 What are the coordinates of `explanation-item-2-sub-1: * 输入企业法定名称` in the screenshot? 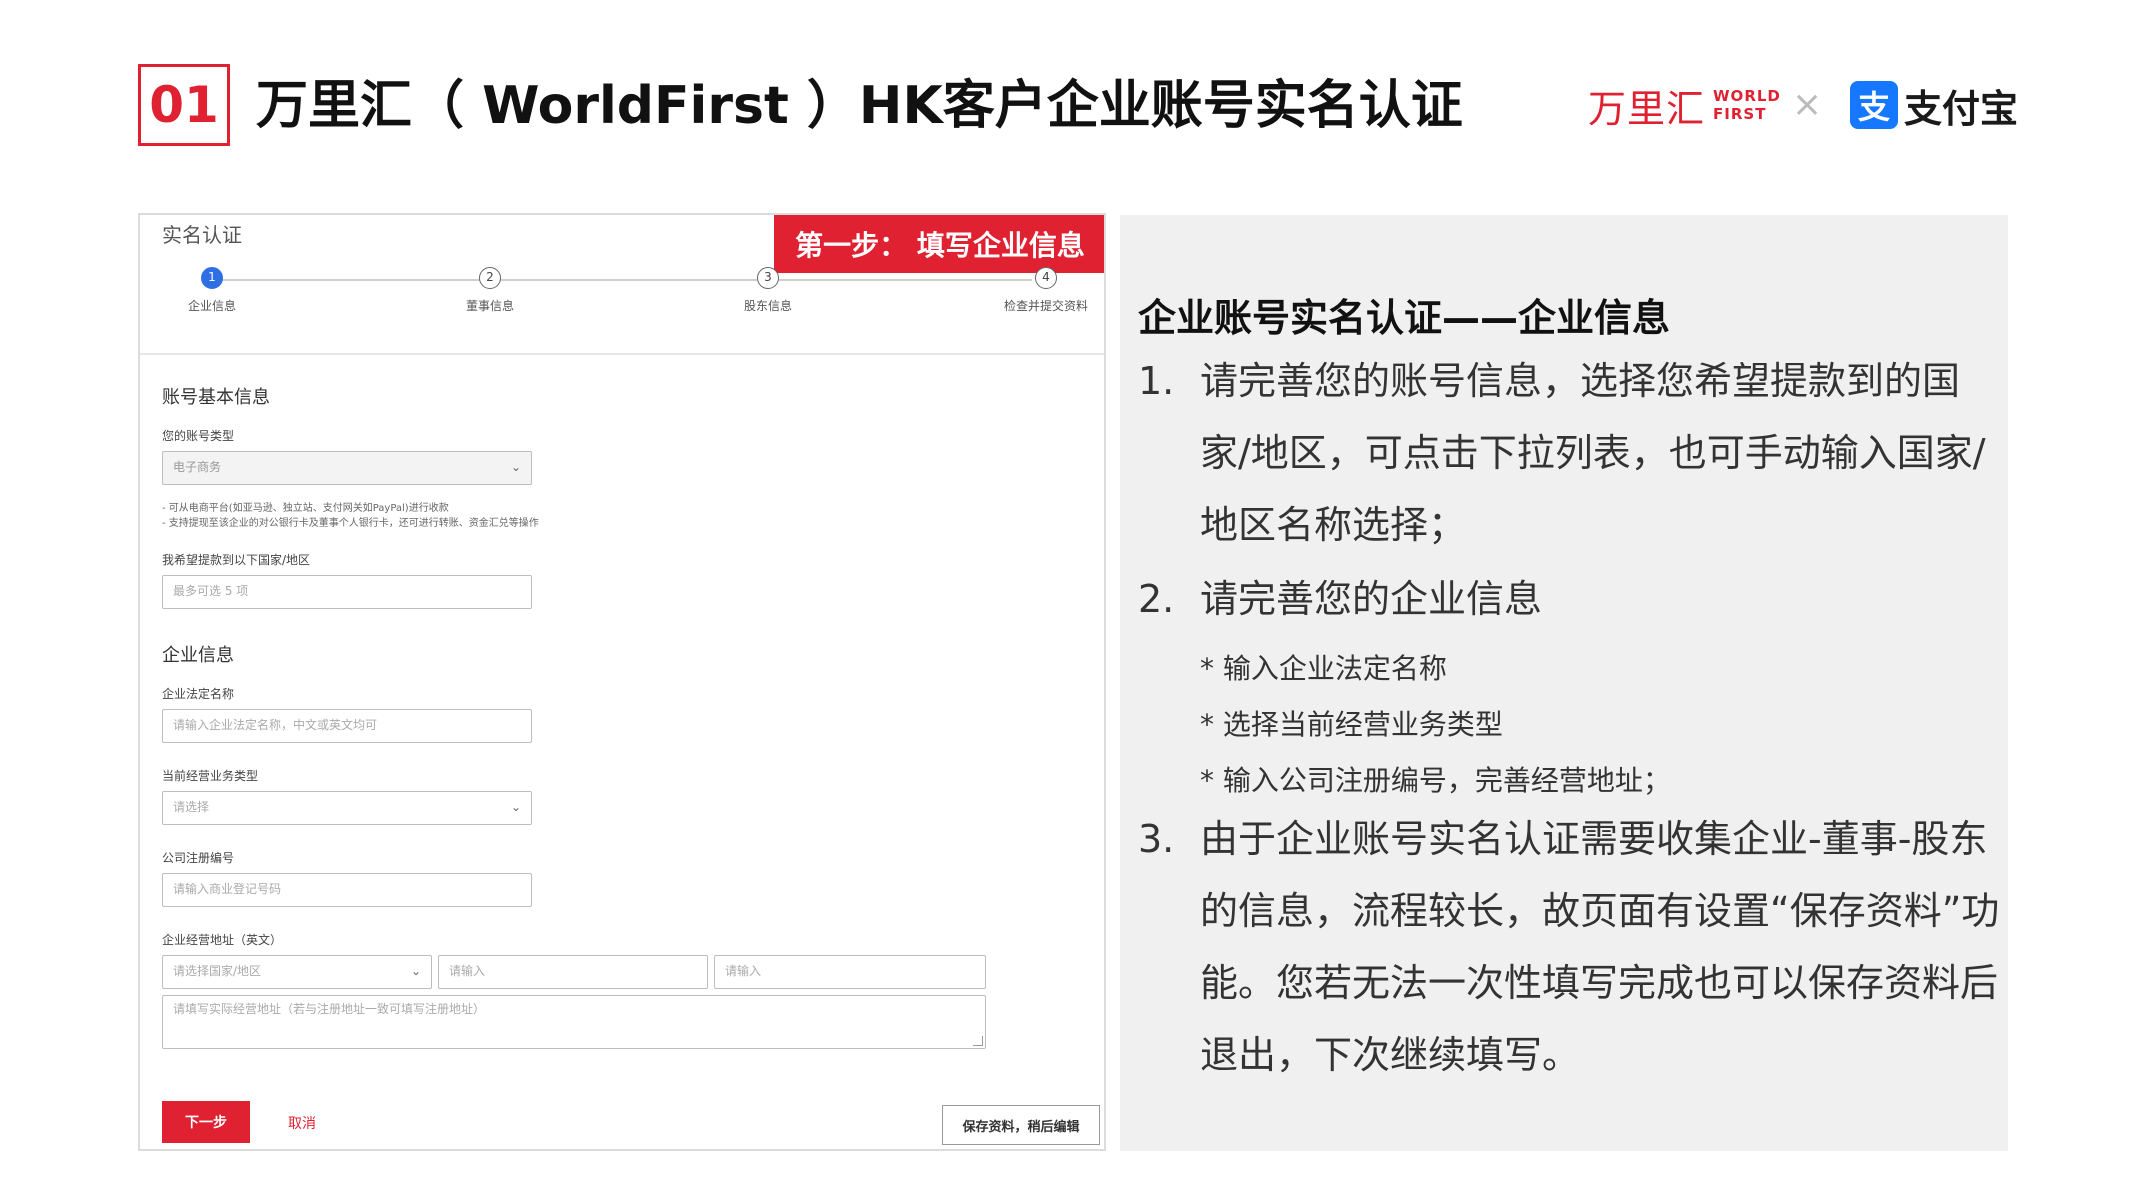 It's located at (1323, 668).